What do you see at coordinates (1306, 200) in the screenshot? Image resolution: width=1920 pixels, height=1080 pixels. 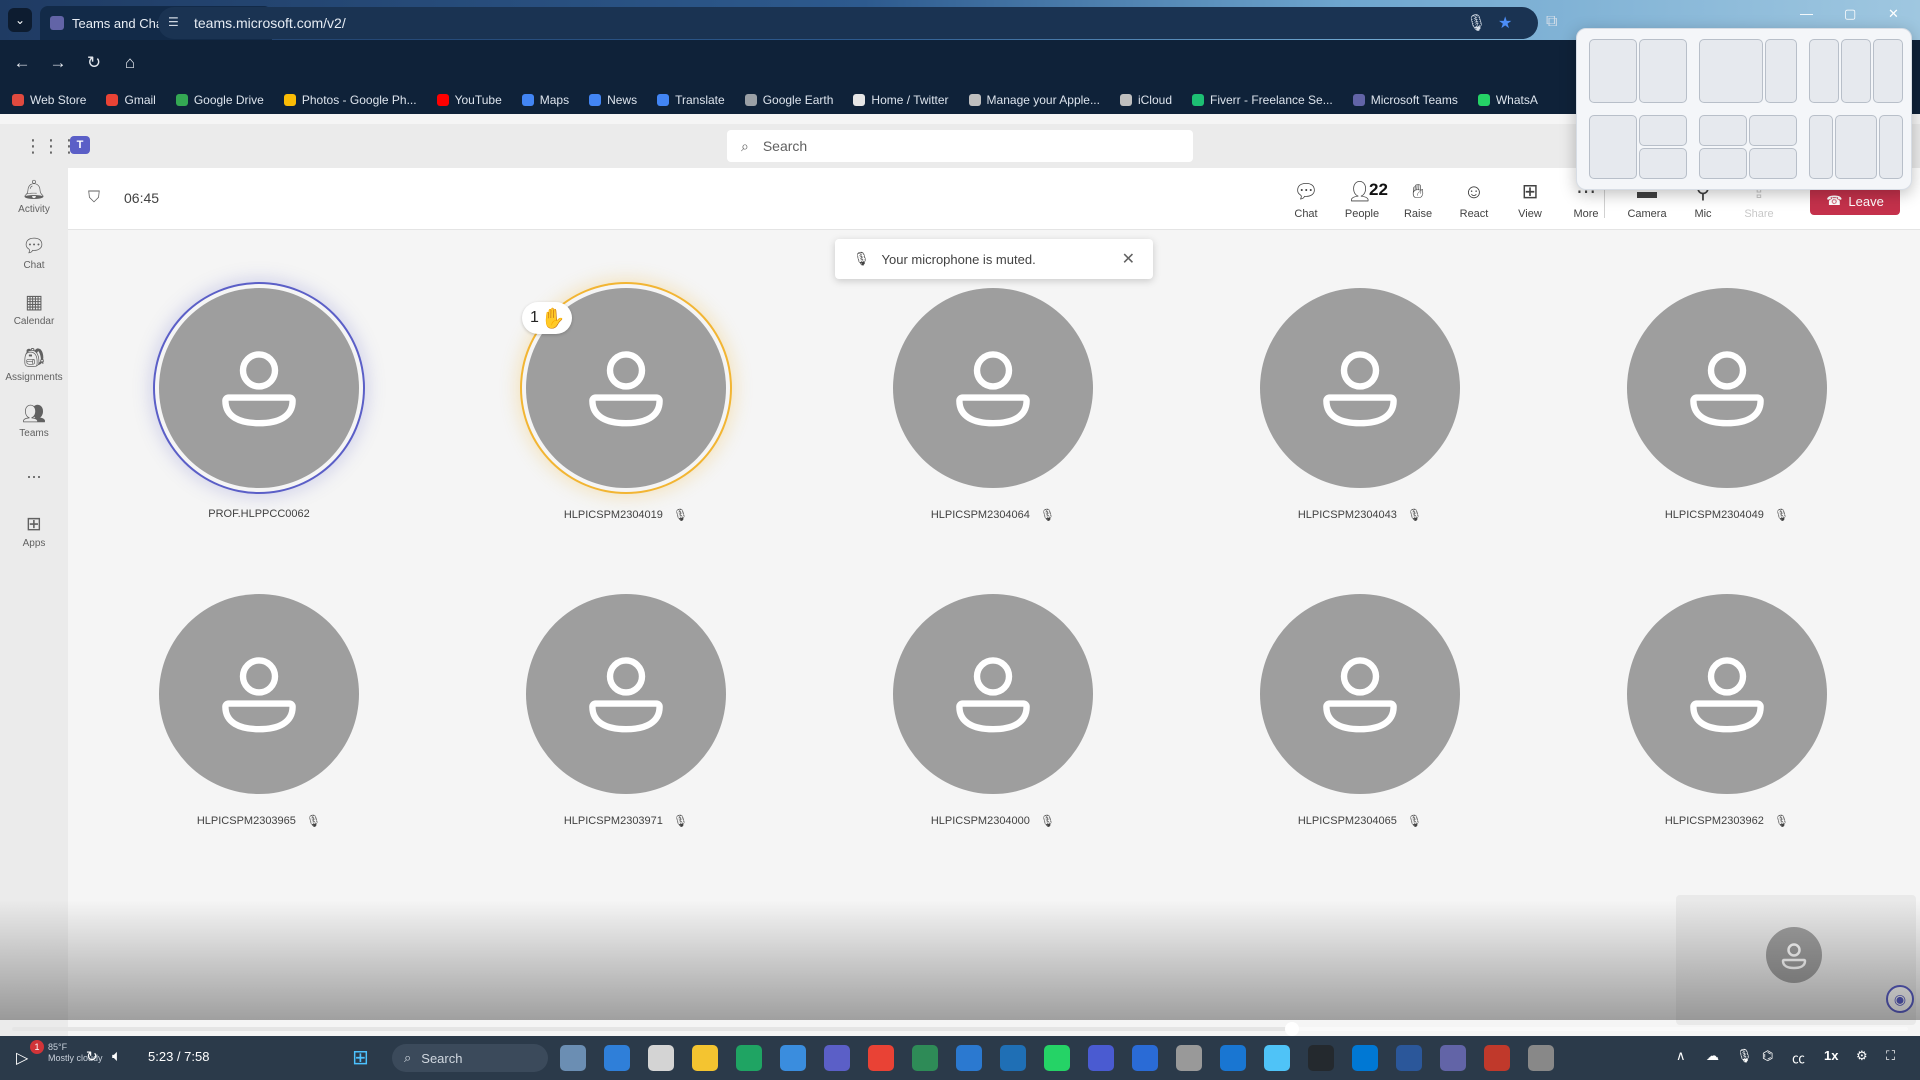 I see `toolbar-chat-button: 💬︎ Chat` at bounding box center [1306, 200].